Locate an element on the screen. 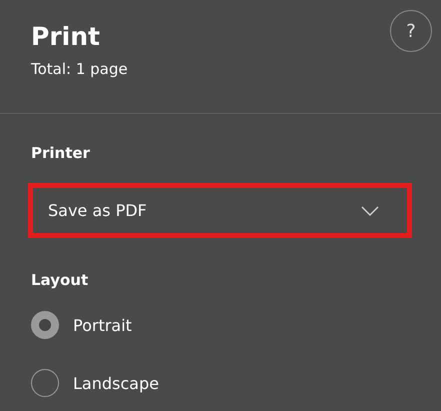  help-button: ? is located at coordinates (411, 31).